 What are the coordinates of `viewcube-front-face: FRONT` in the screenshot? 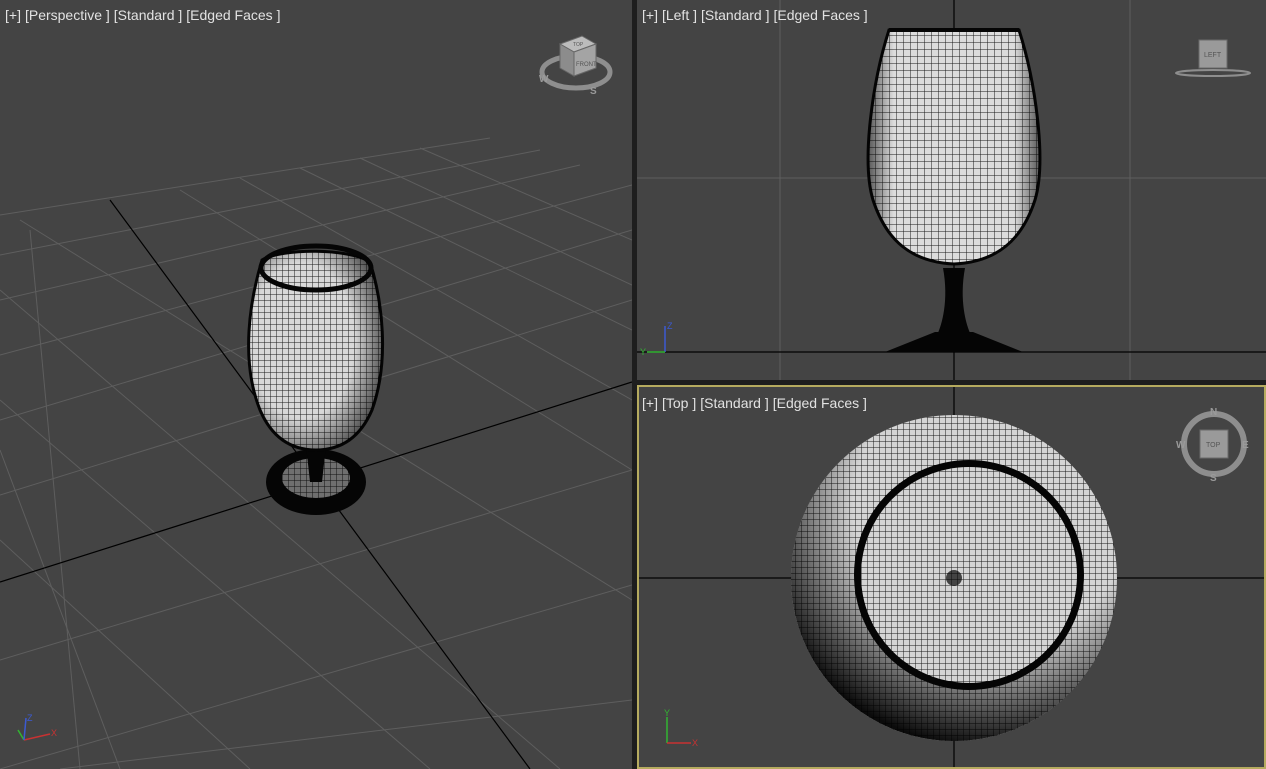 It's located at (586, 65).